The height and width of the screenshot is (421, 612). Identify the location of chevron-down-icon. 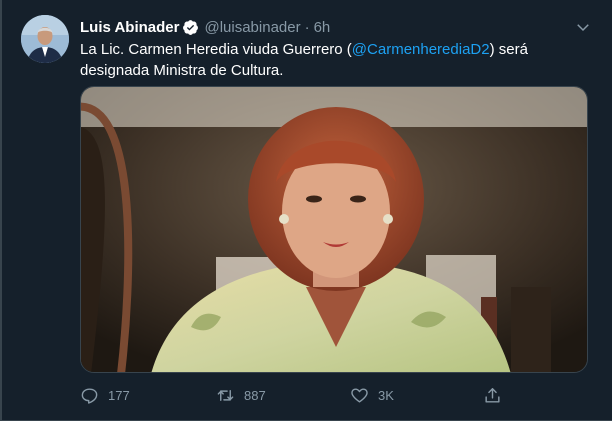
(583, 27).